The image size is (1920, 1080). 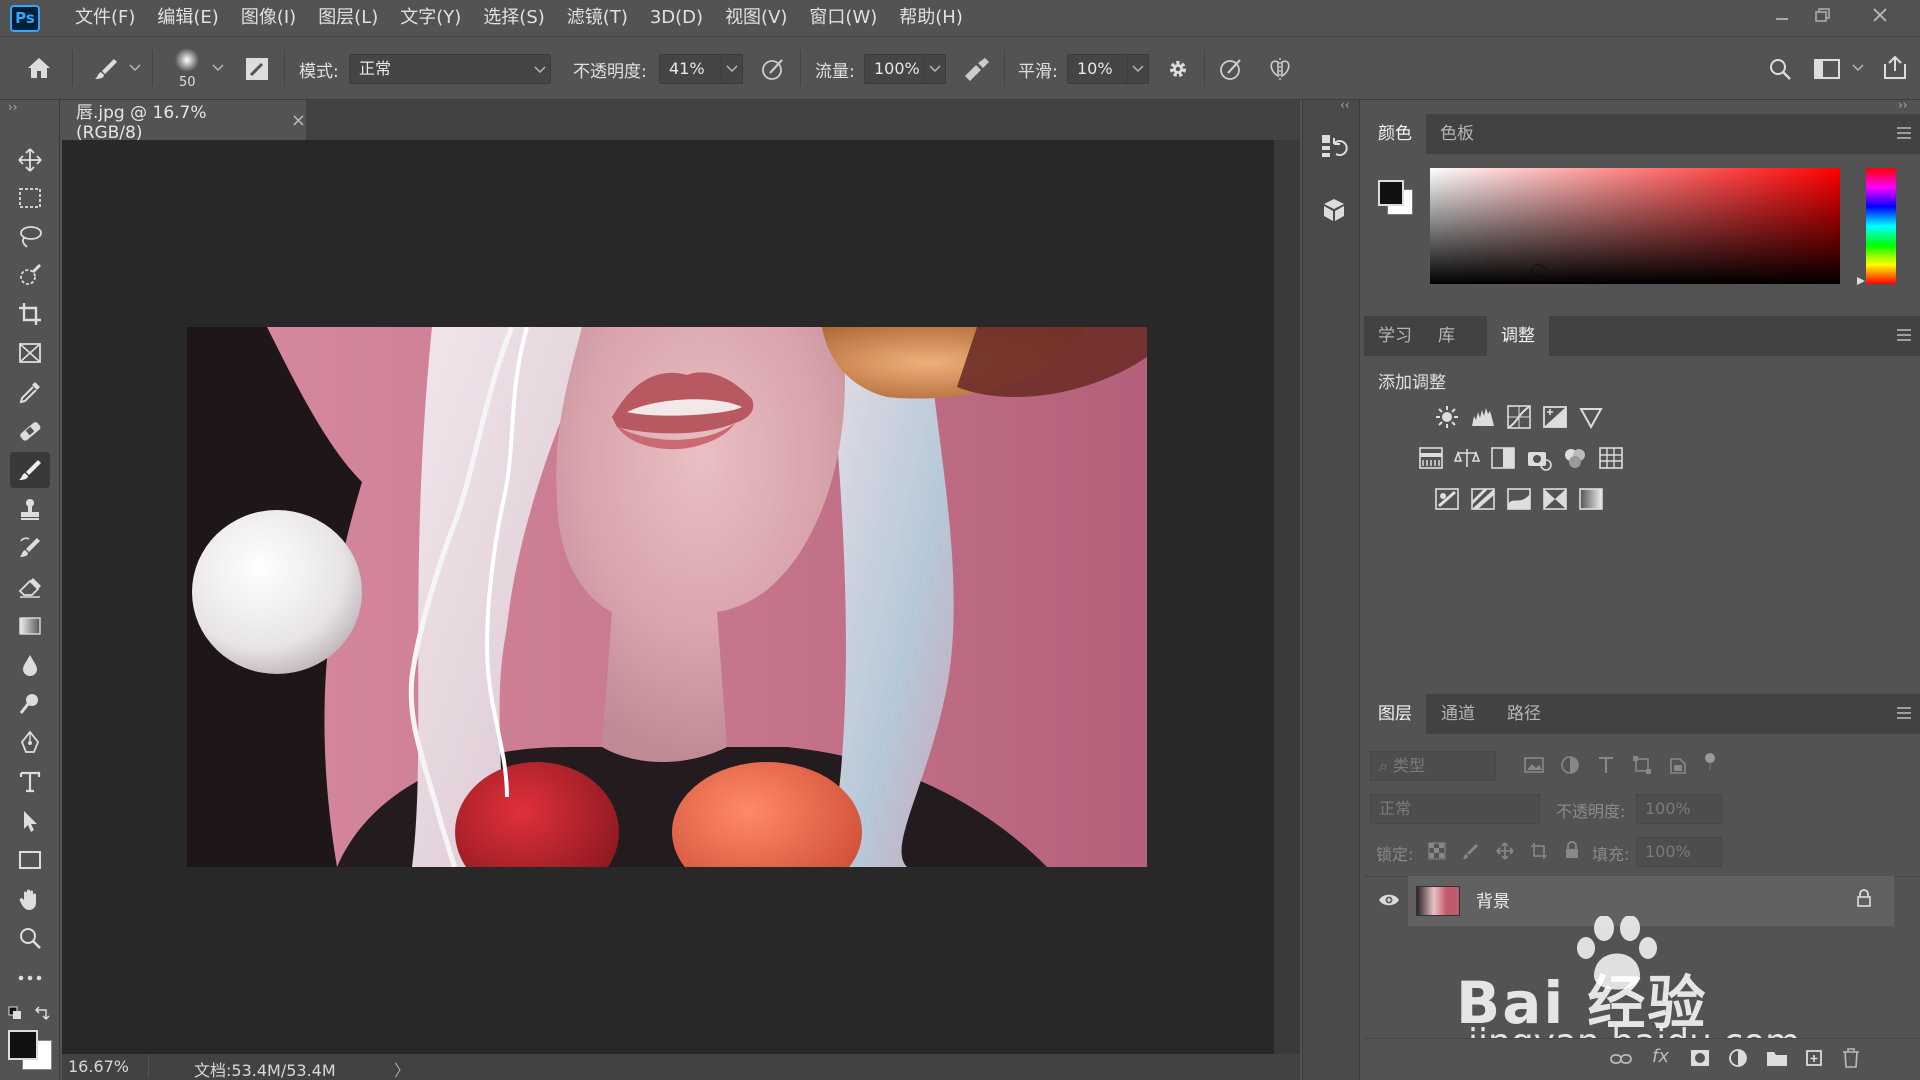 What do you see at coordinates (30, 587) in the screenshot?
I see `eraser-tool-icon` at bounding box center [30, 587].